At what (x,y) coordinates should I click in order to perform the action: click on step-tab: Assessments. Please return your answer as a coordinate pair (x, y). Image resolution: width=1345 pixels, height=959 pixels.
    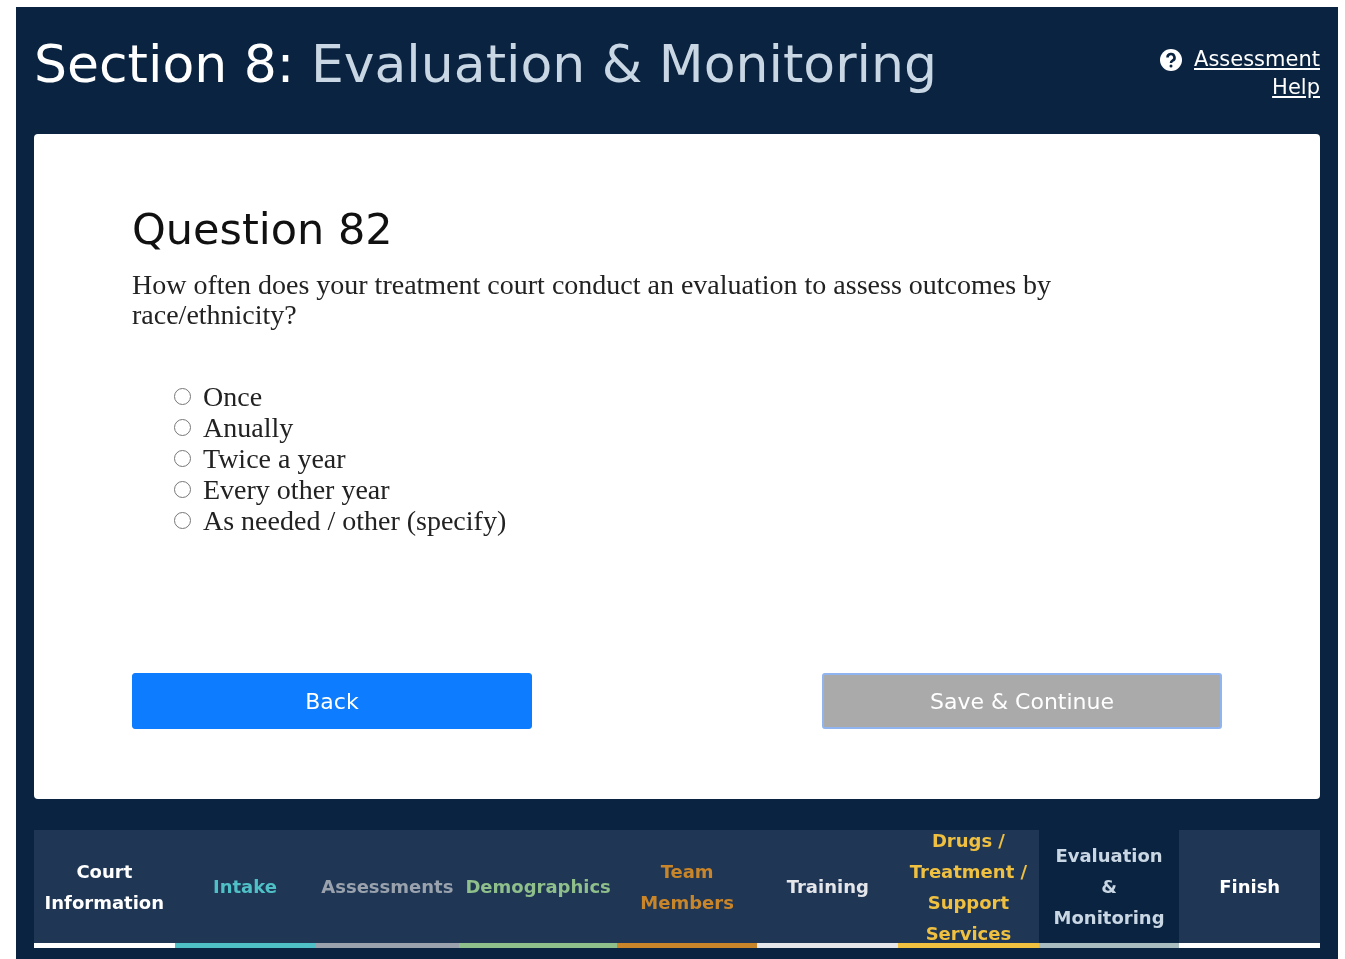
    Looking at the image, I should click on (387, 889).